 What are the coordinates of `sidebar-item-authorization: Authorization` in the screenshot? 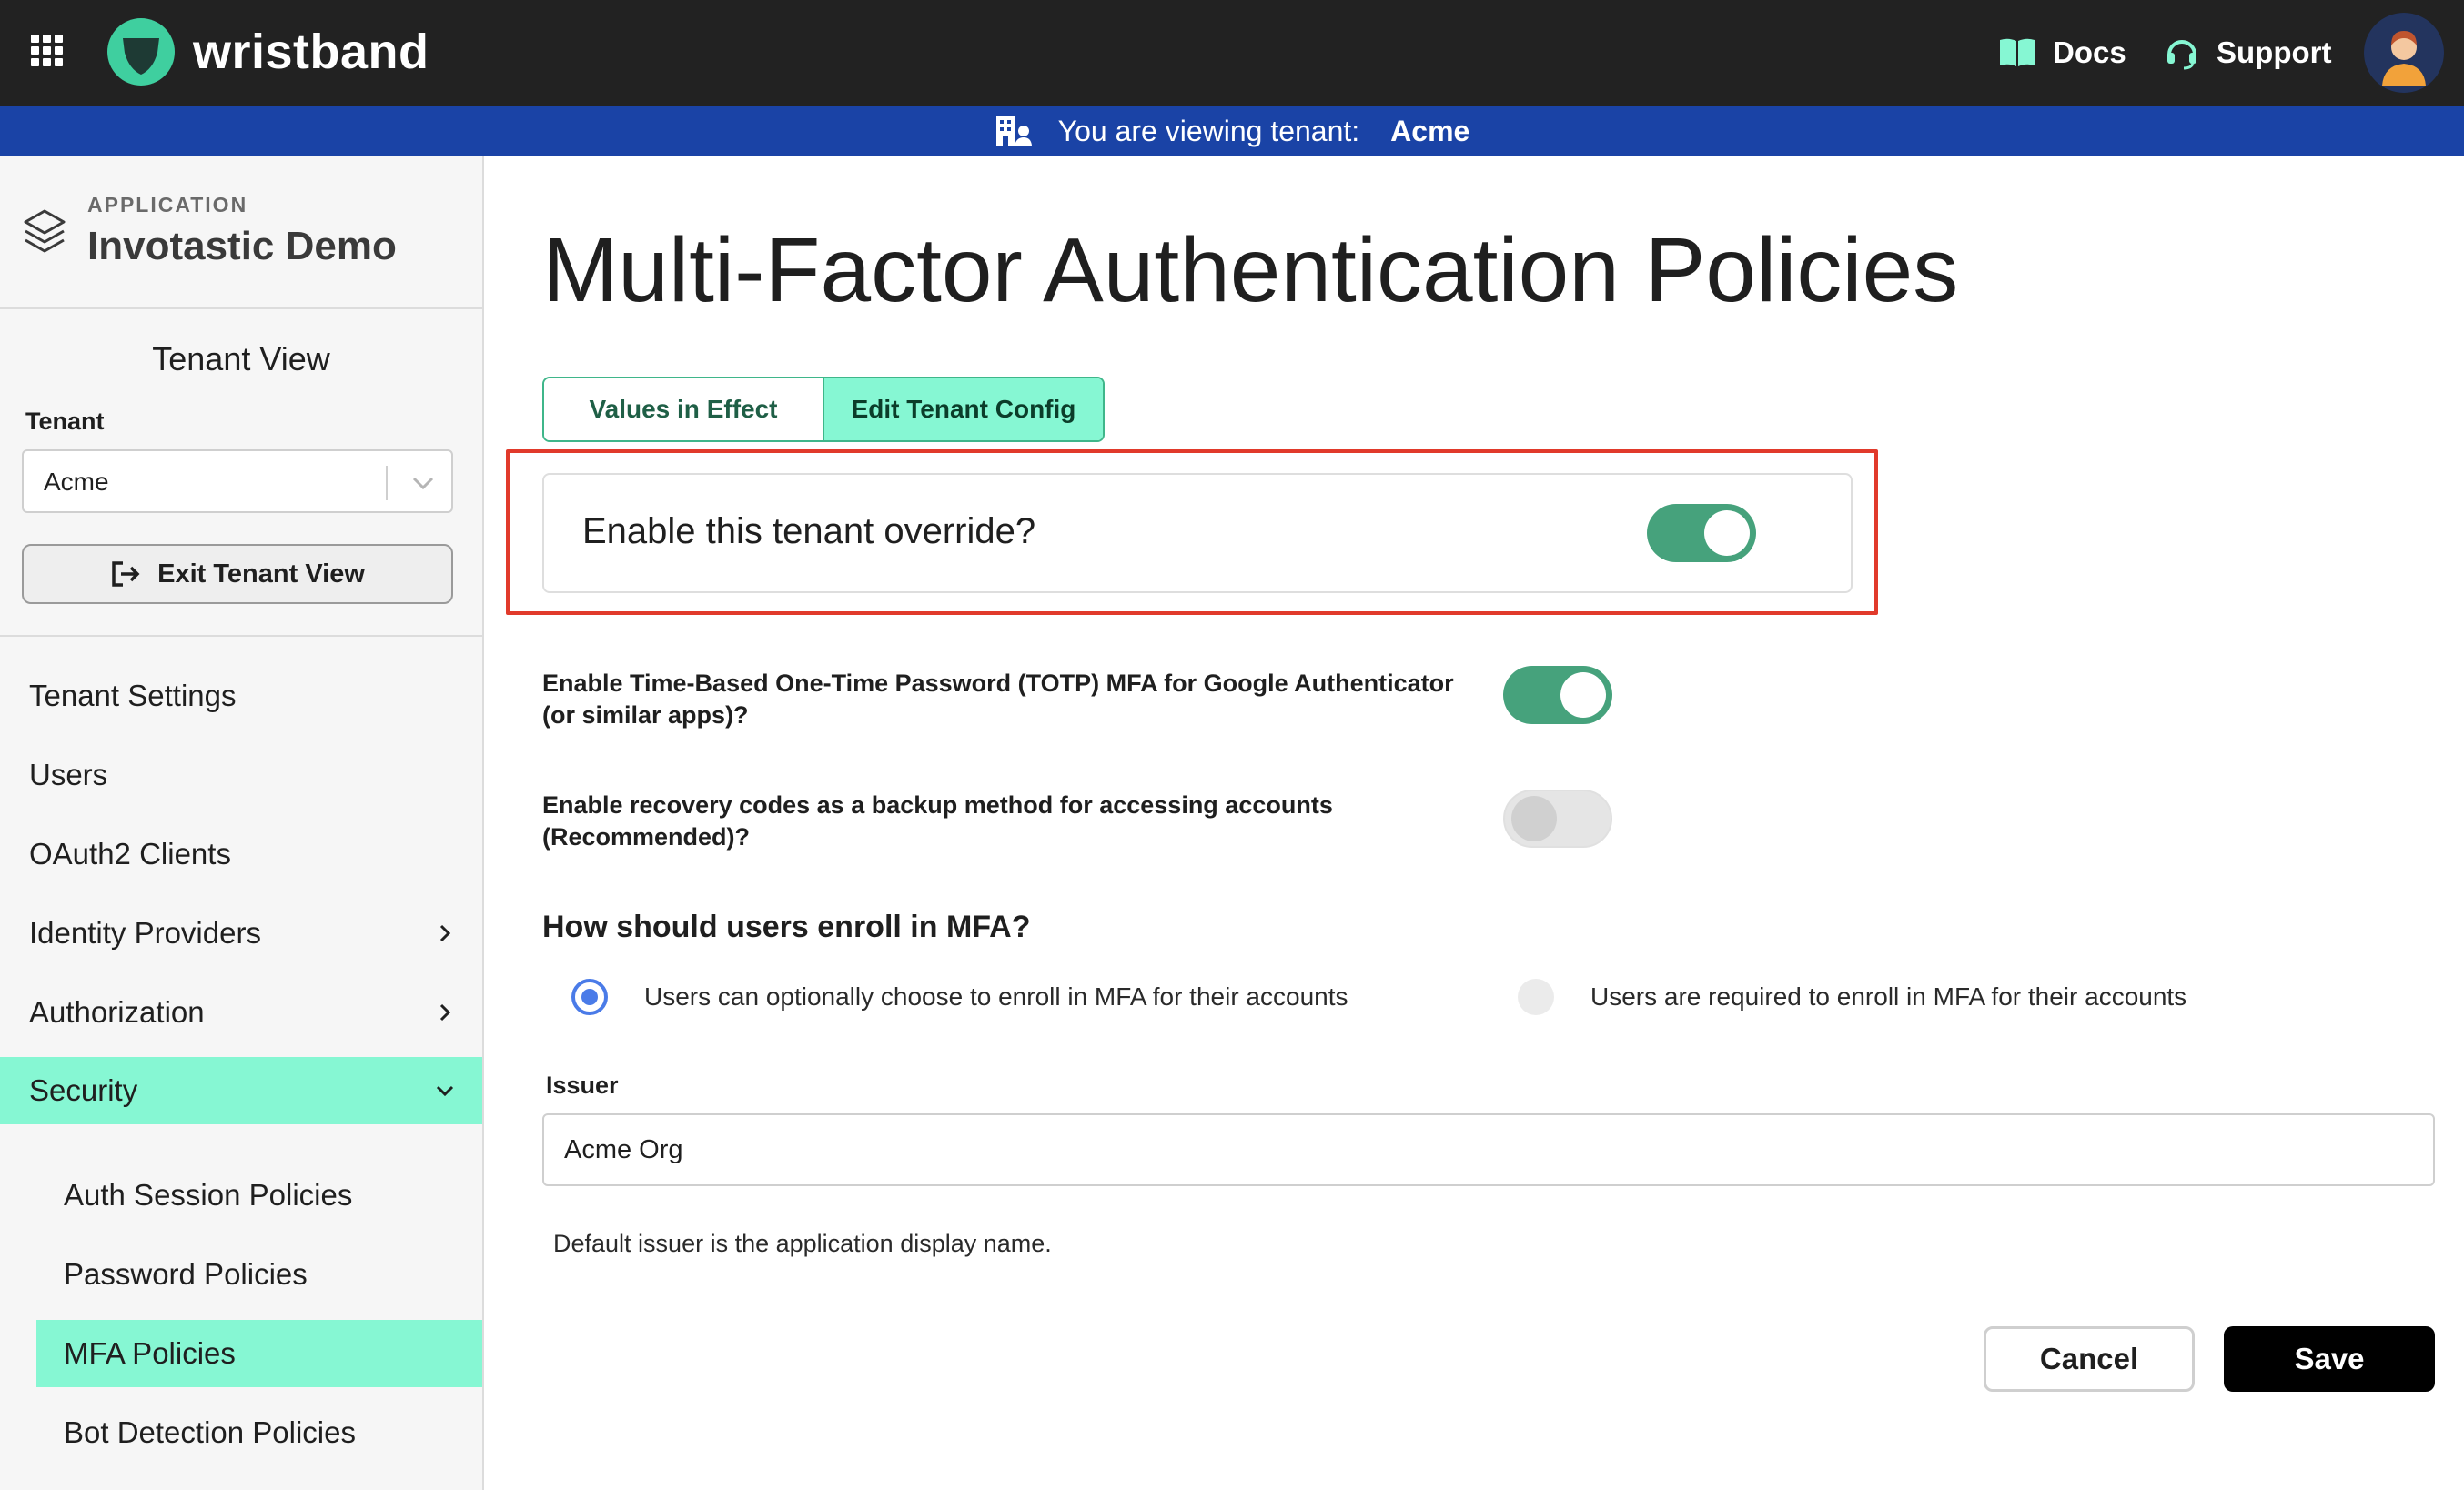 It's located at (241, 1012).